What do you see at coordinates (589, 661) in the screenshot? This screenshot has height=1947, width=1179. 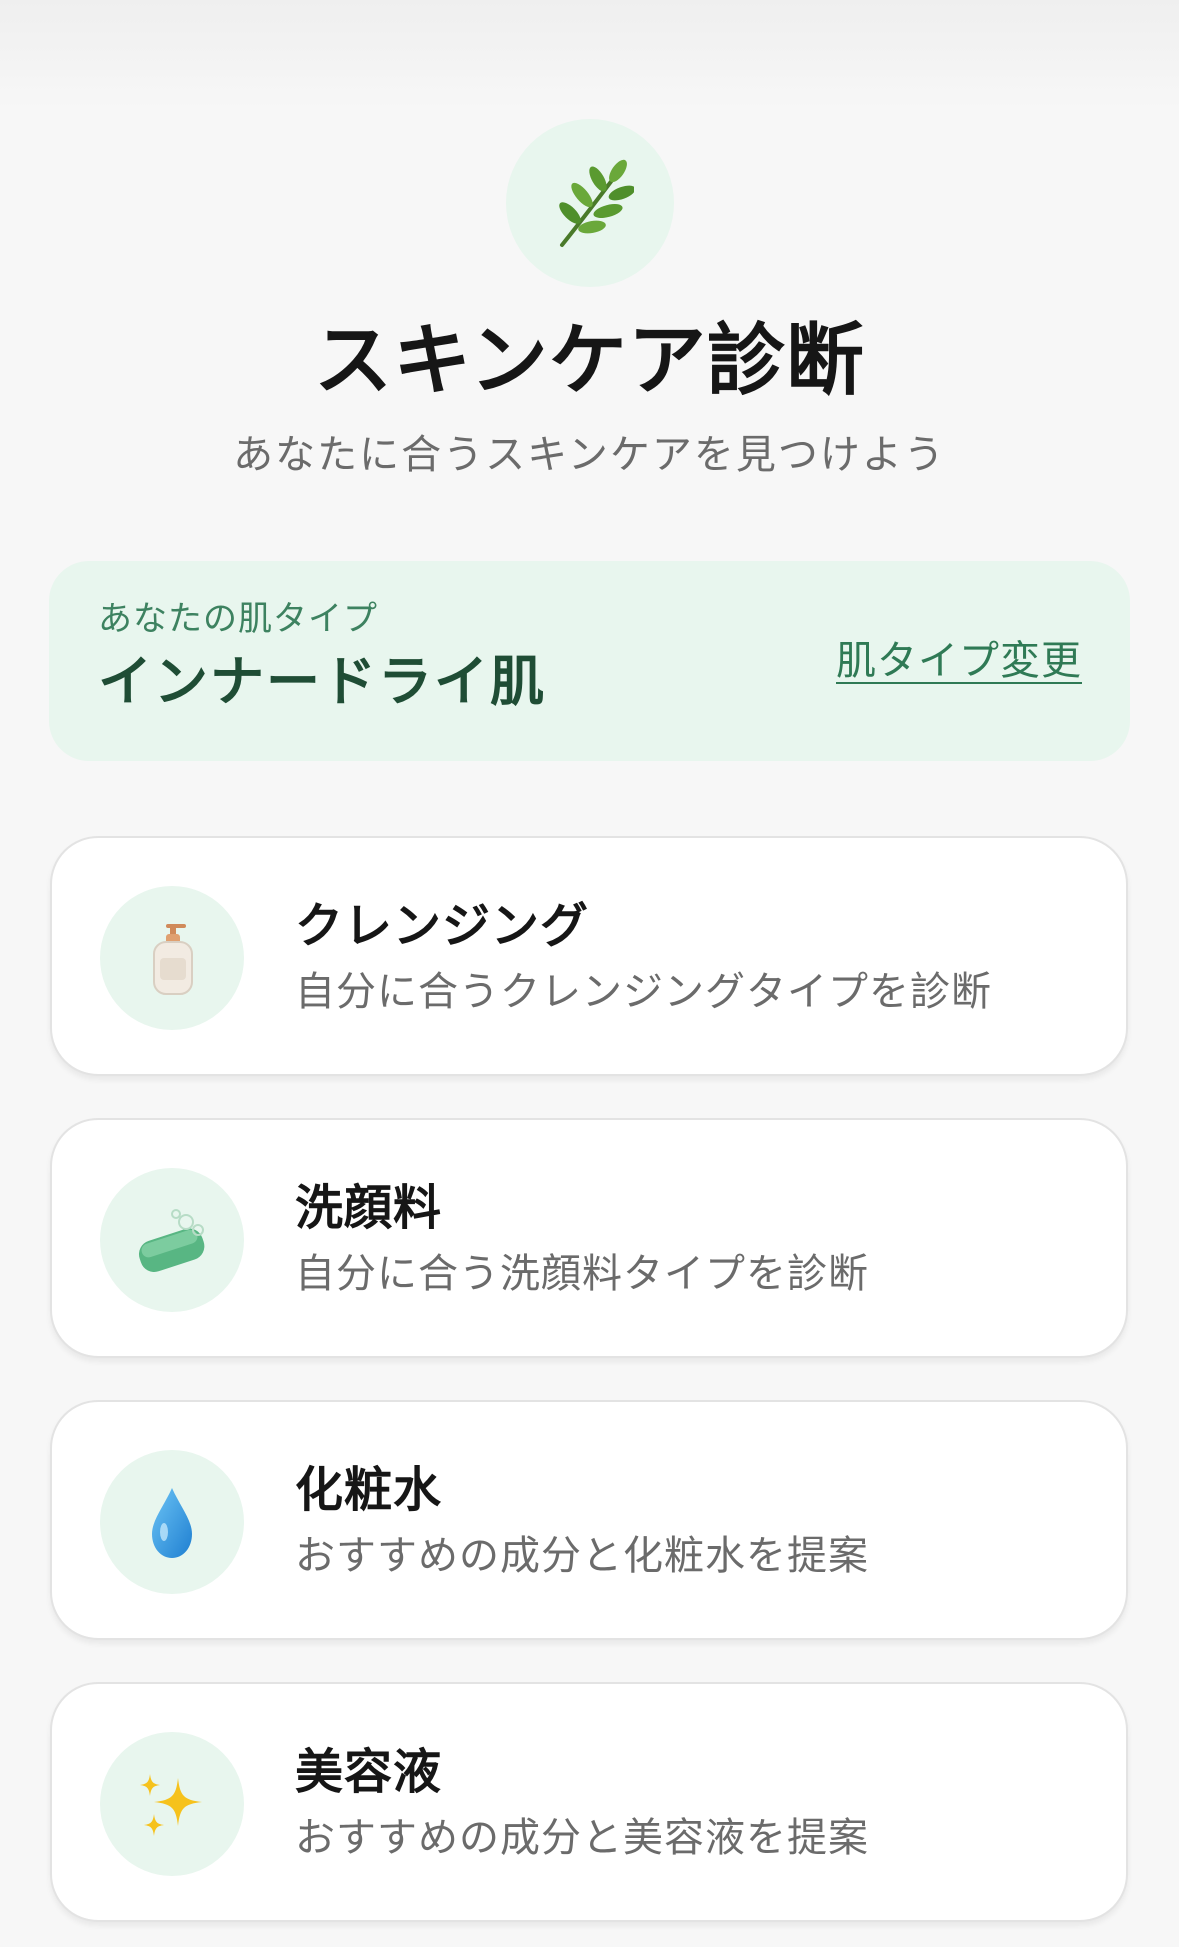 I see `skin-type-card: あなたの肌タイプ インナードライ肌 肌タイプ変更` at bounding box center [589, 661].